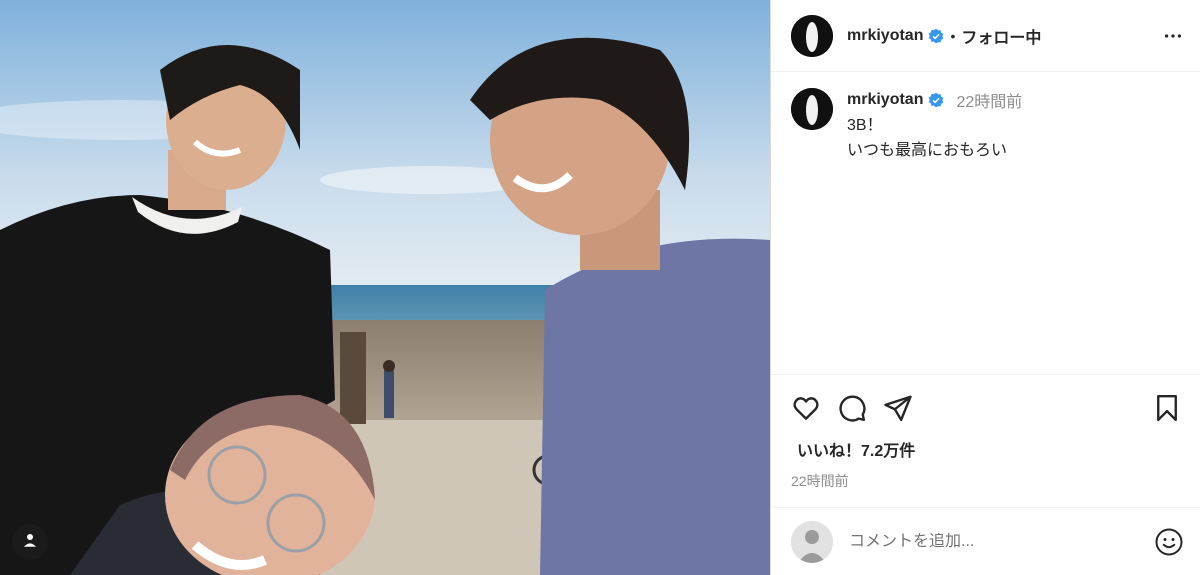 Image resolution: width=1200 pixels, height=575 pixels. I want to click on action-bar: いいね！7.2万件 22時間前, so click(985, 441).